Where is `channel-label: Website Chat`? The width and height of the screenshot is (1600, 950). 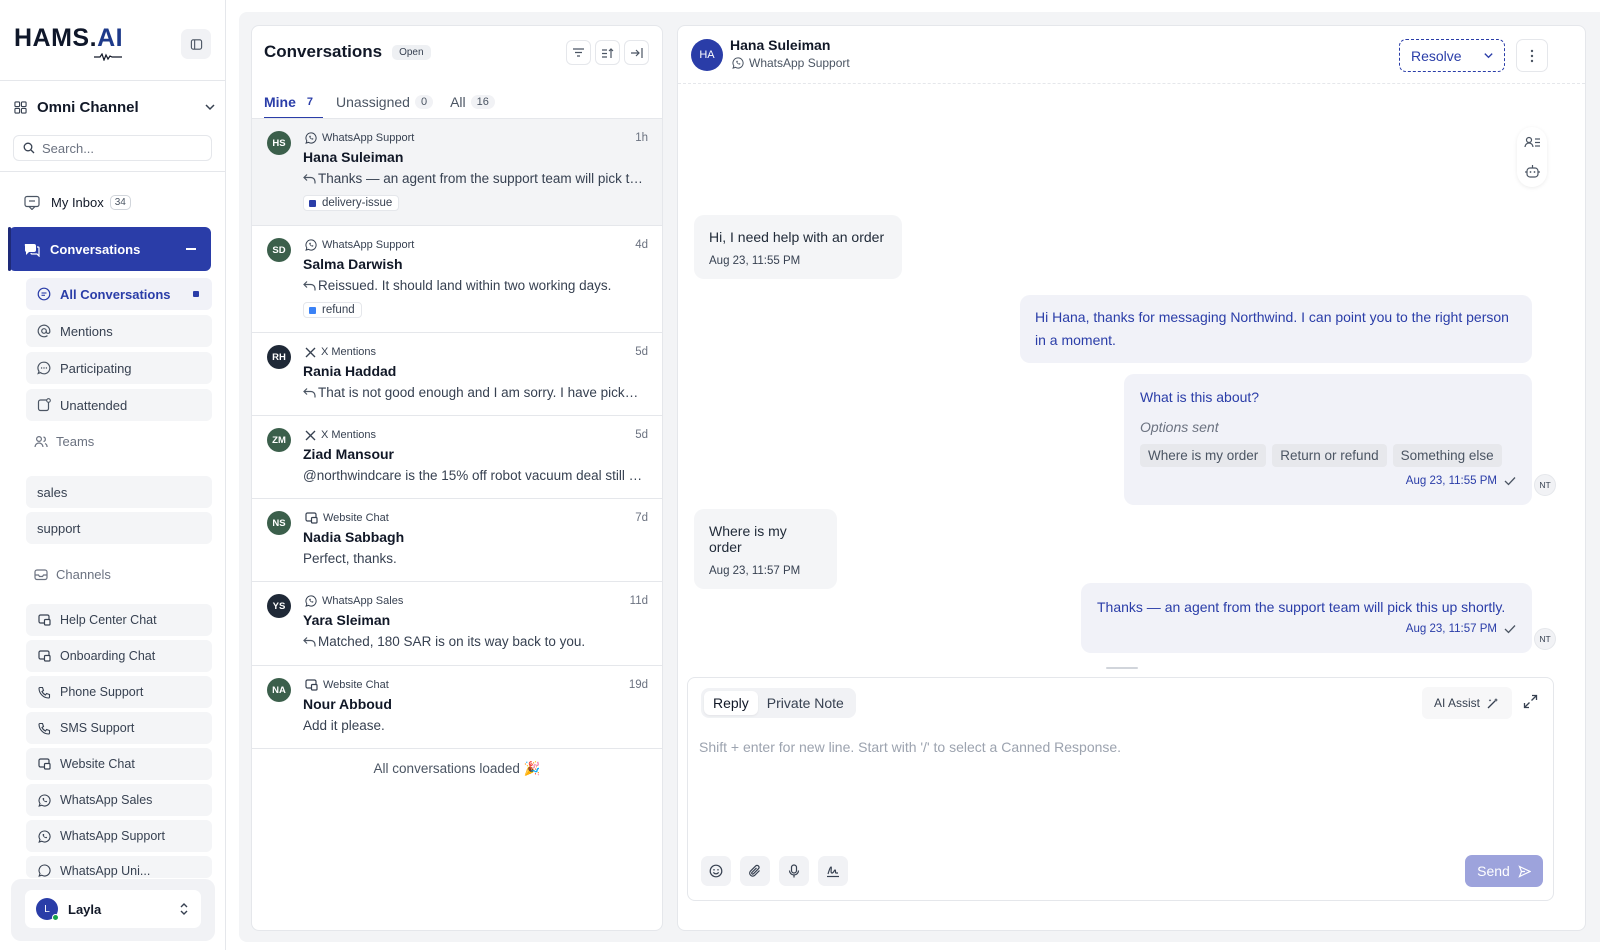 channel-label: Website Chat is located at coordinates (97, 764).